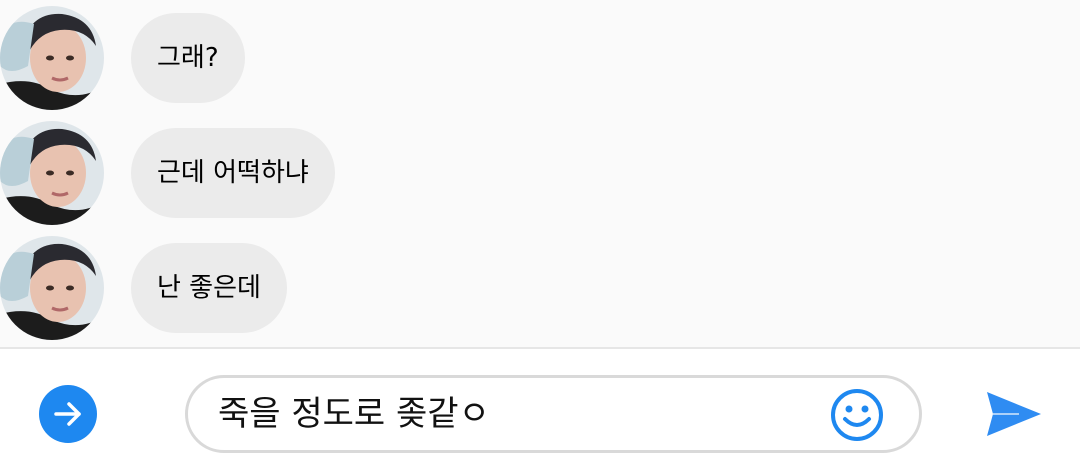  I want to click on expand-actions-button, so click(68, 414).